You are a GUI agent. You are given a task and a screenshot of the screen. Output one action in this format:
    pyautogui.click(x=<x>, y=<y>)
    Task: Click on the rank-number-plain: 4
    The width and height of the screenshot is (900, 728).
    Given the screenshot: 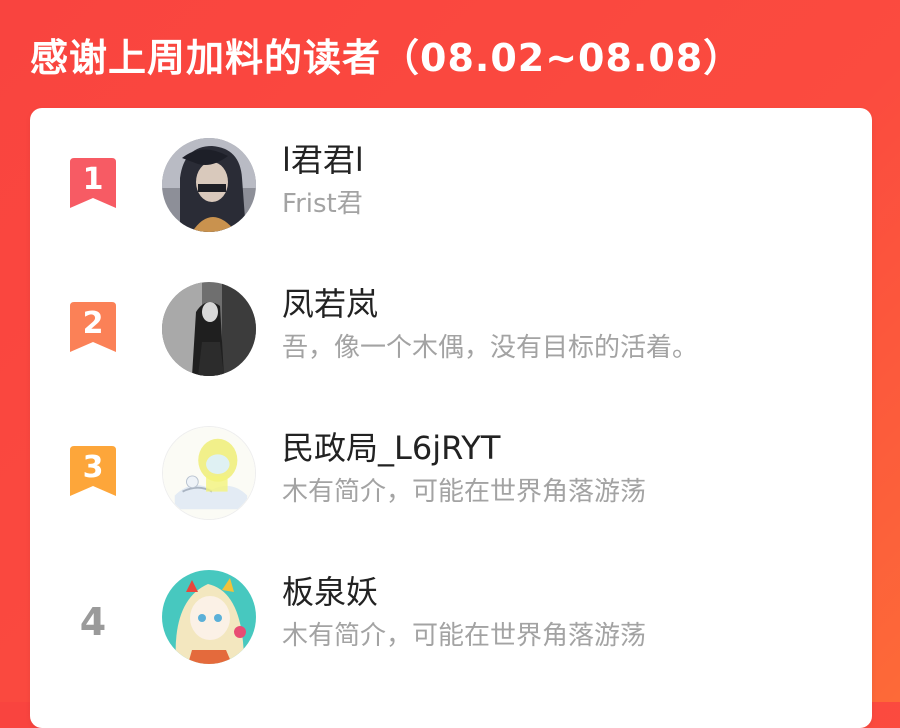 What is the action you would take?
    pyautogui.click(x=93, y=618)
    